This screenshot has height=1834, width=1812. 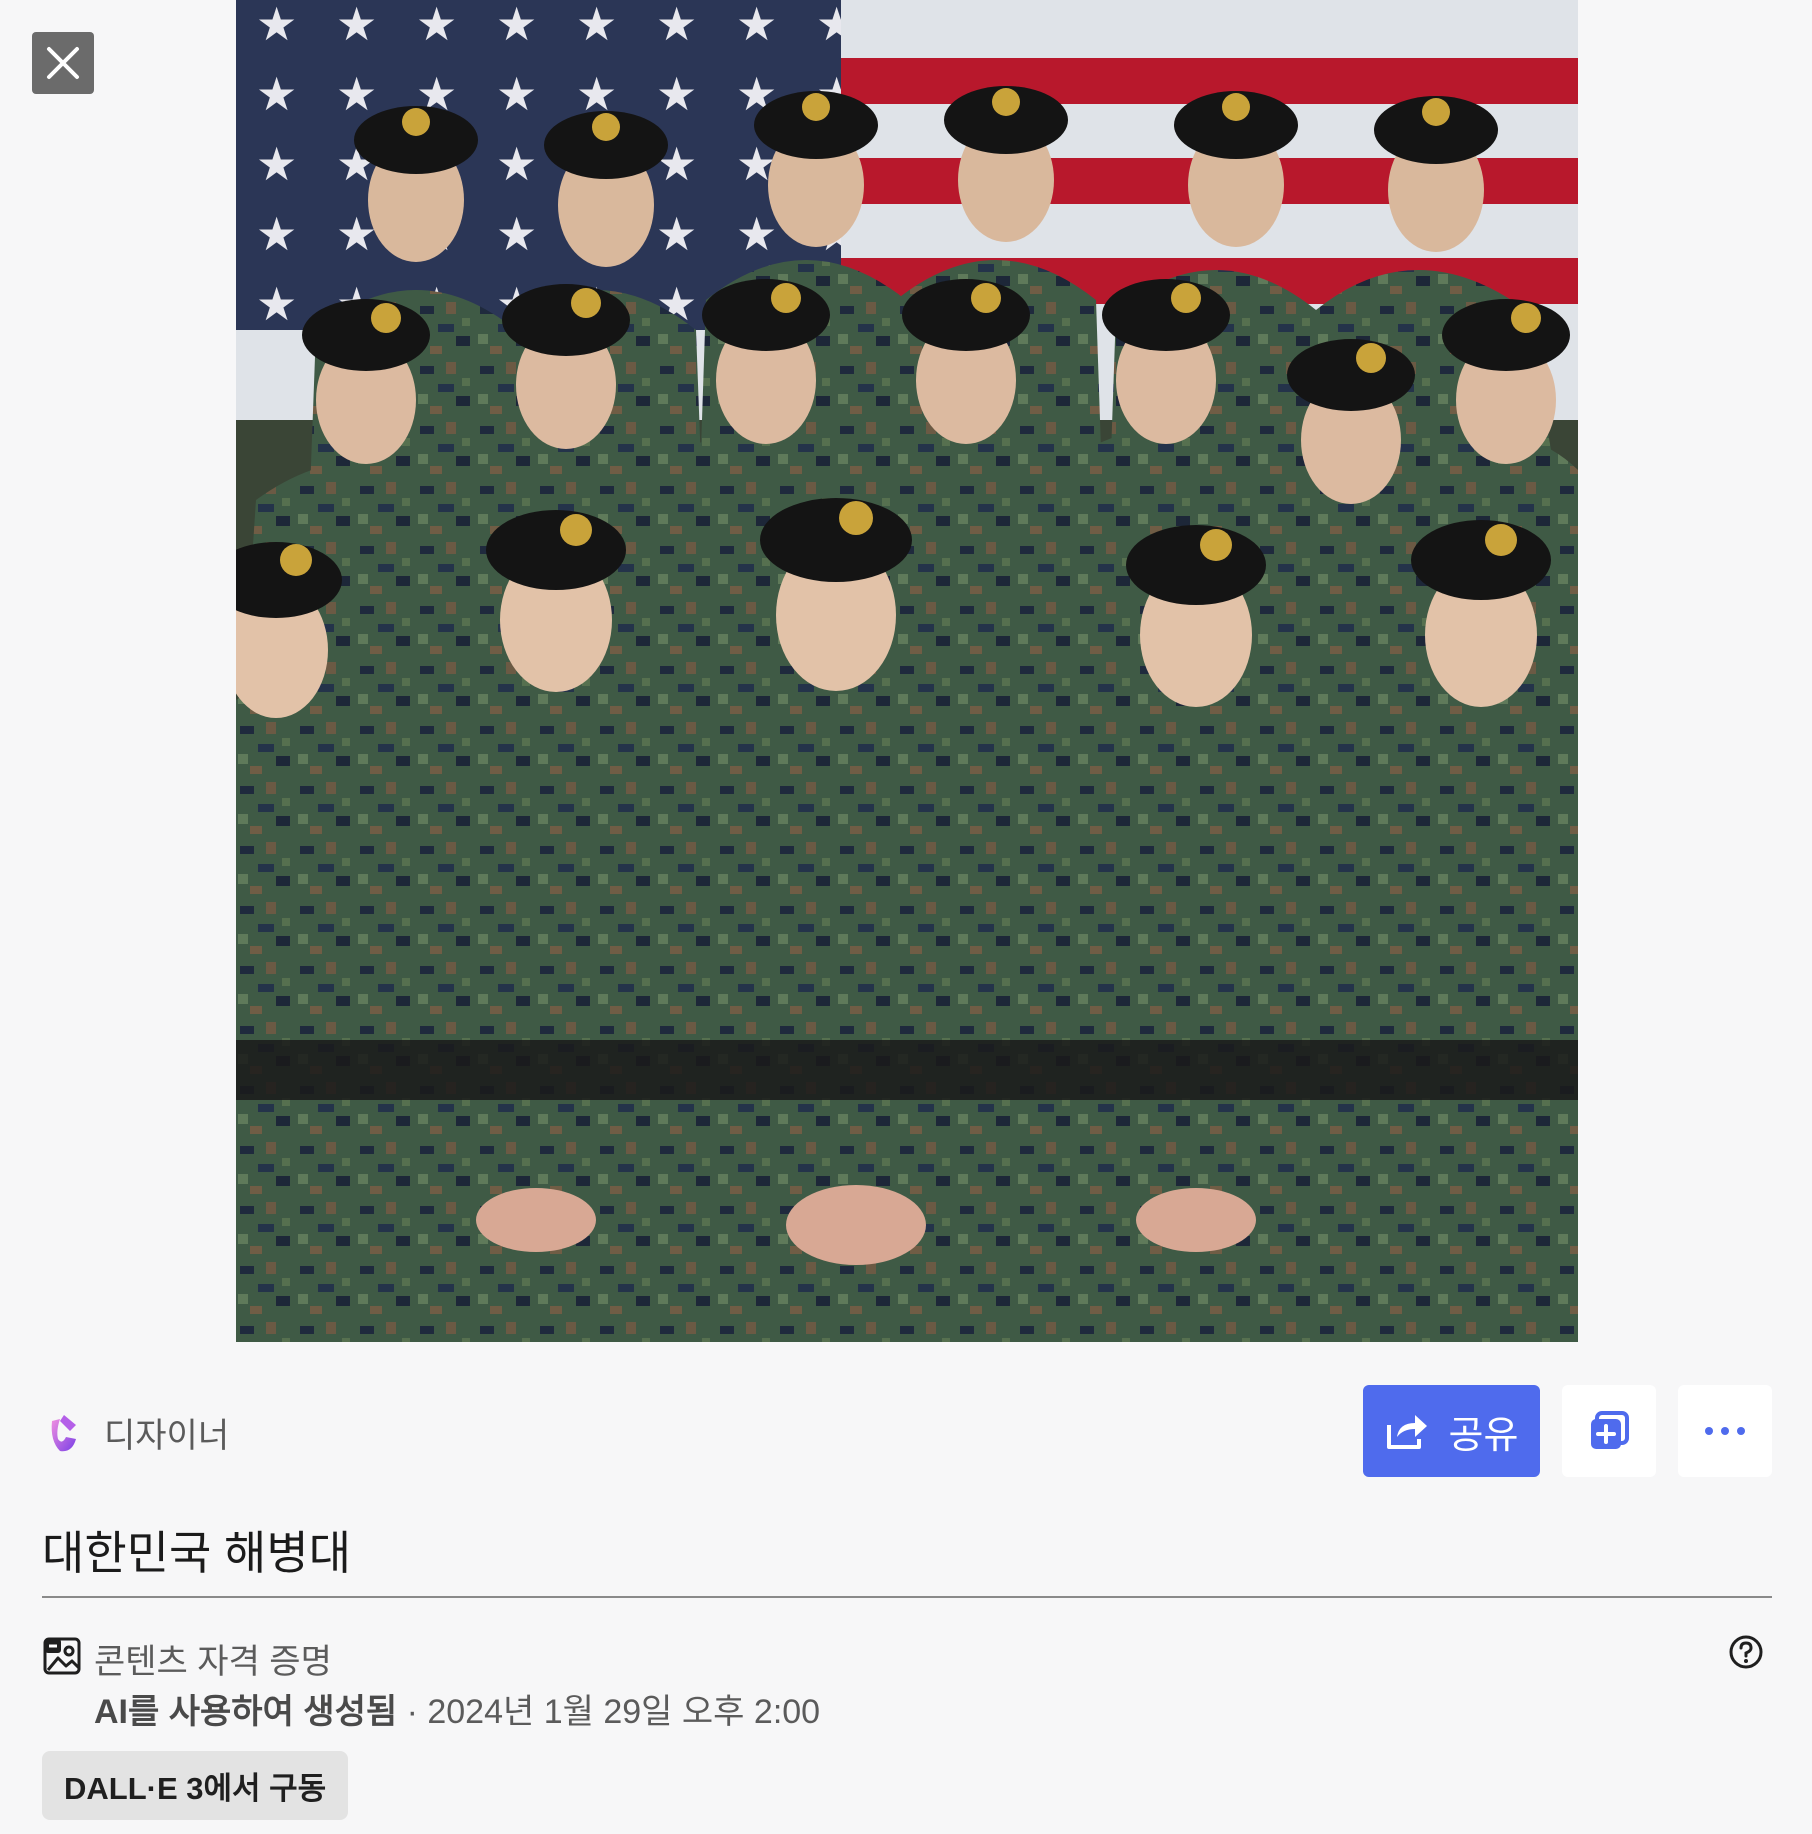 I want to click on content-credentials-icon, so click(x=62, y=1656).